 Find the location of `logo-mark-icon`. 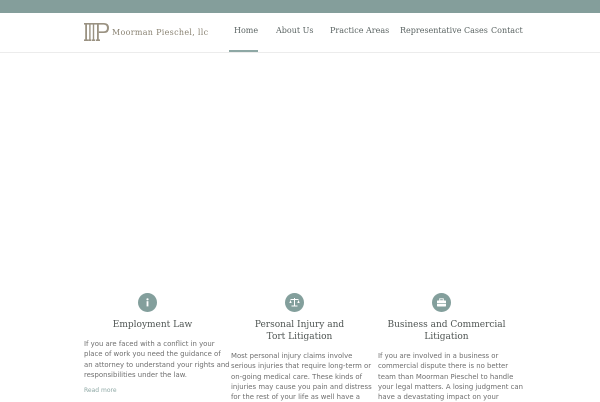

logo-mark-icon is located at coordinates (96, 32).